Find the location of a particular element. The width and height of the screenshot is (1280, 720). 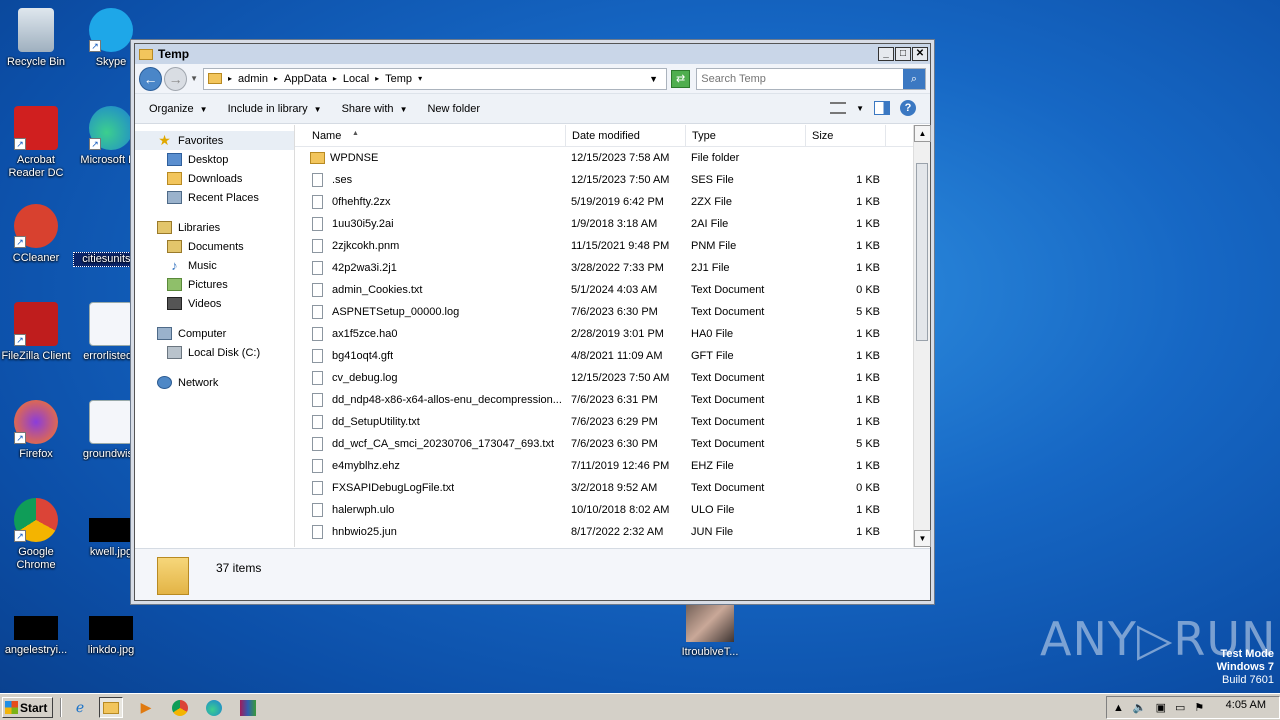

view-dropdown-icon: ▼ is located at coordinates (860, 108).